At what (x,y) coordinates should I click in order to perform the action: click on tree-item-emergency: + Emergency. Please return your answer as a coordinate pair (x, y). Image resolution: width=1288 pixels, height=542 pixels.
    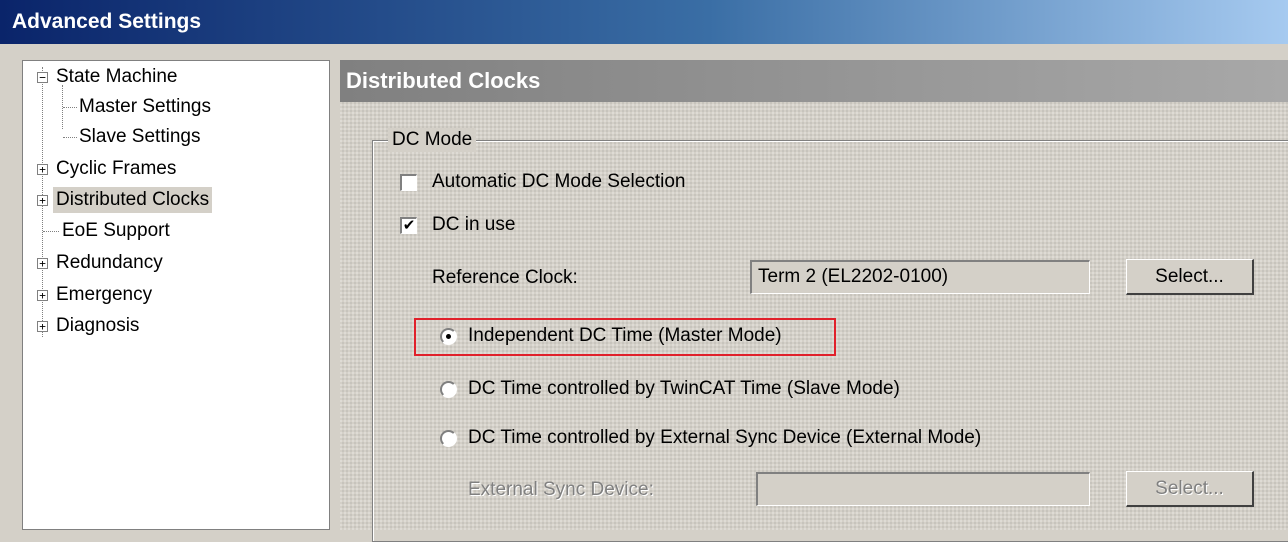
    Looking at the image, I should click on (173, 295).